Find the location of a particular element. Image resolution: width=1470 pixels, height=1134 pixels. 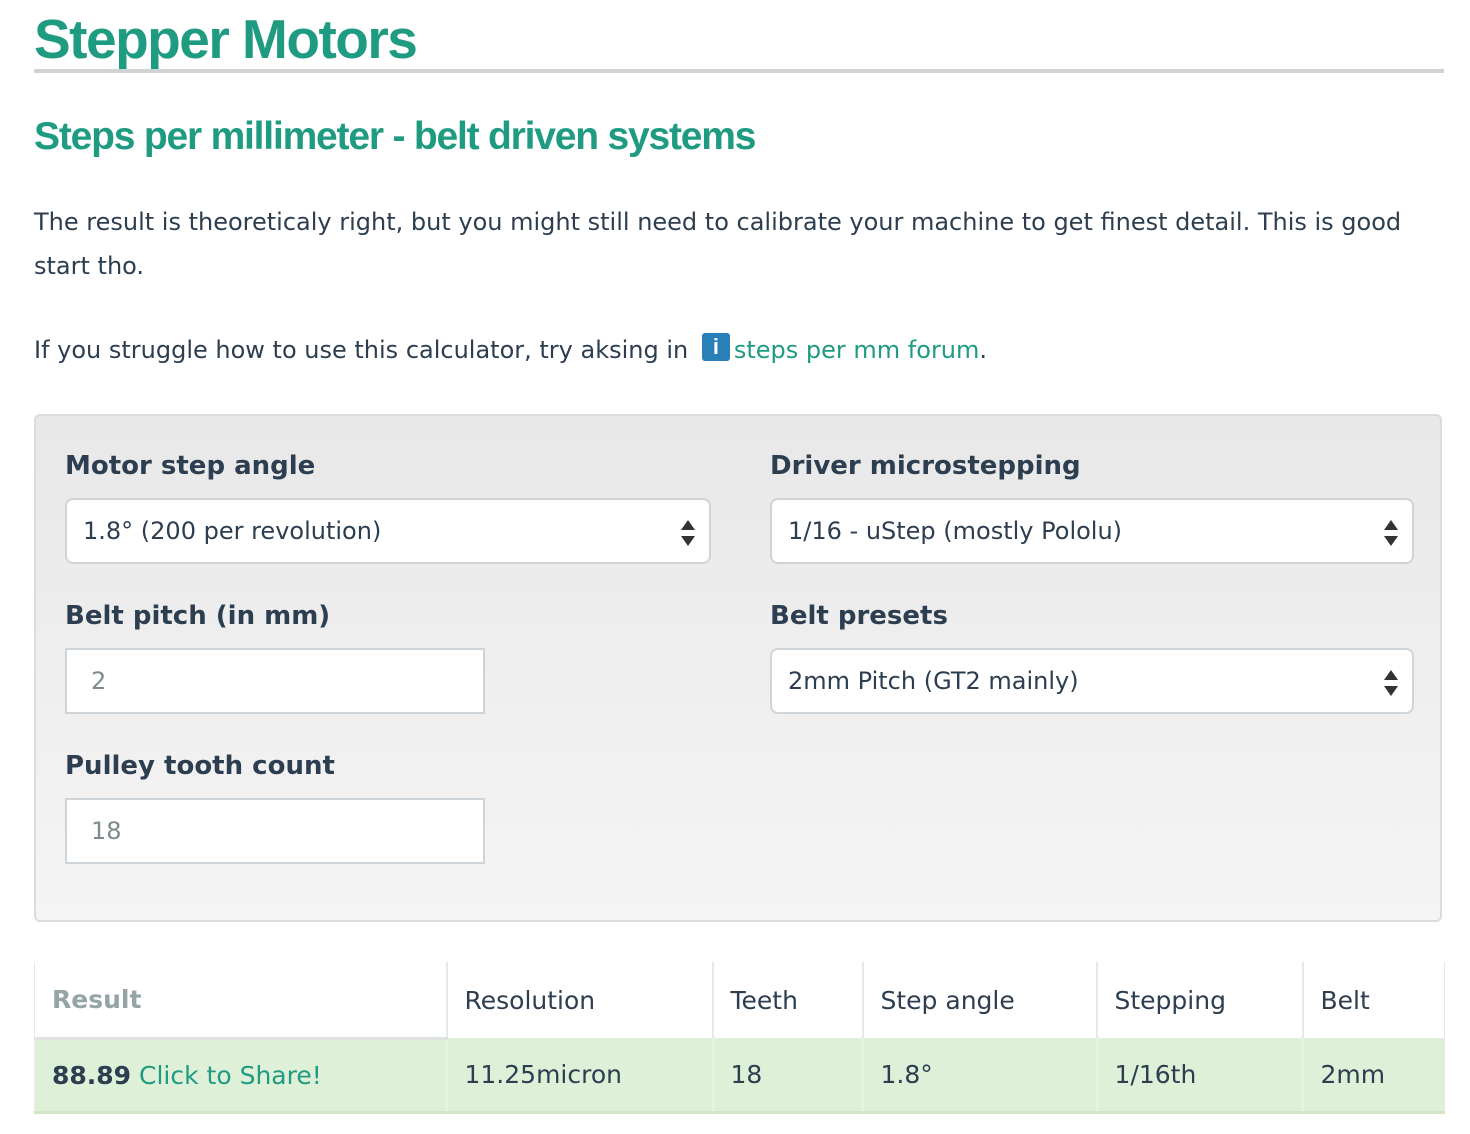

column-header-teeth: Teeth is located at coordinates (787, 1000).